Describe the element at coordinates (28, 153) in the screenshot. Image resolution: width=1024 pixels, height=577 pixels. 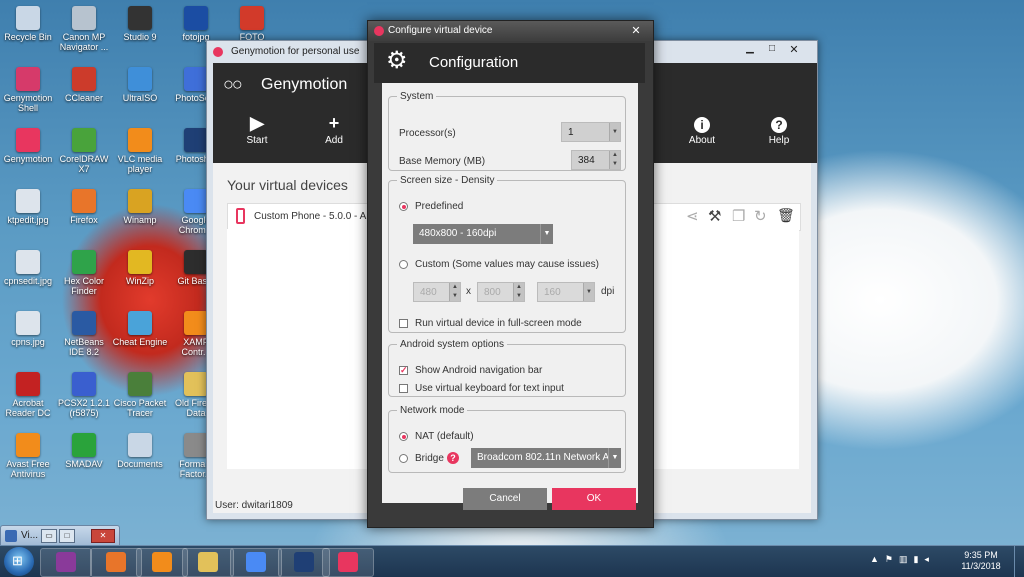
I see `desktop-icon: Genymotion` at that location.